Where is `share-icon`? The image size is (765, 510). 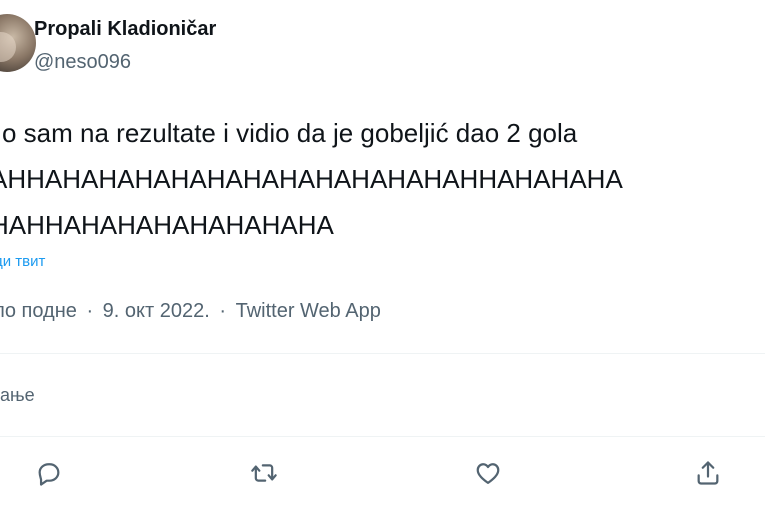
share-icon is located at coordinates (708, 473).